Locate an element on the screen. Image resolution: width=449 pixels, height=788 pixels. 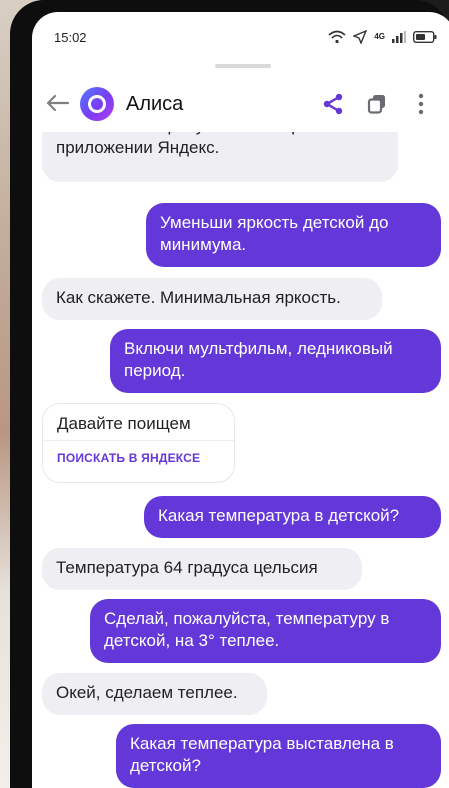
chat-title: Алиса is located at coordinates (155, 103).